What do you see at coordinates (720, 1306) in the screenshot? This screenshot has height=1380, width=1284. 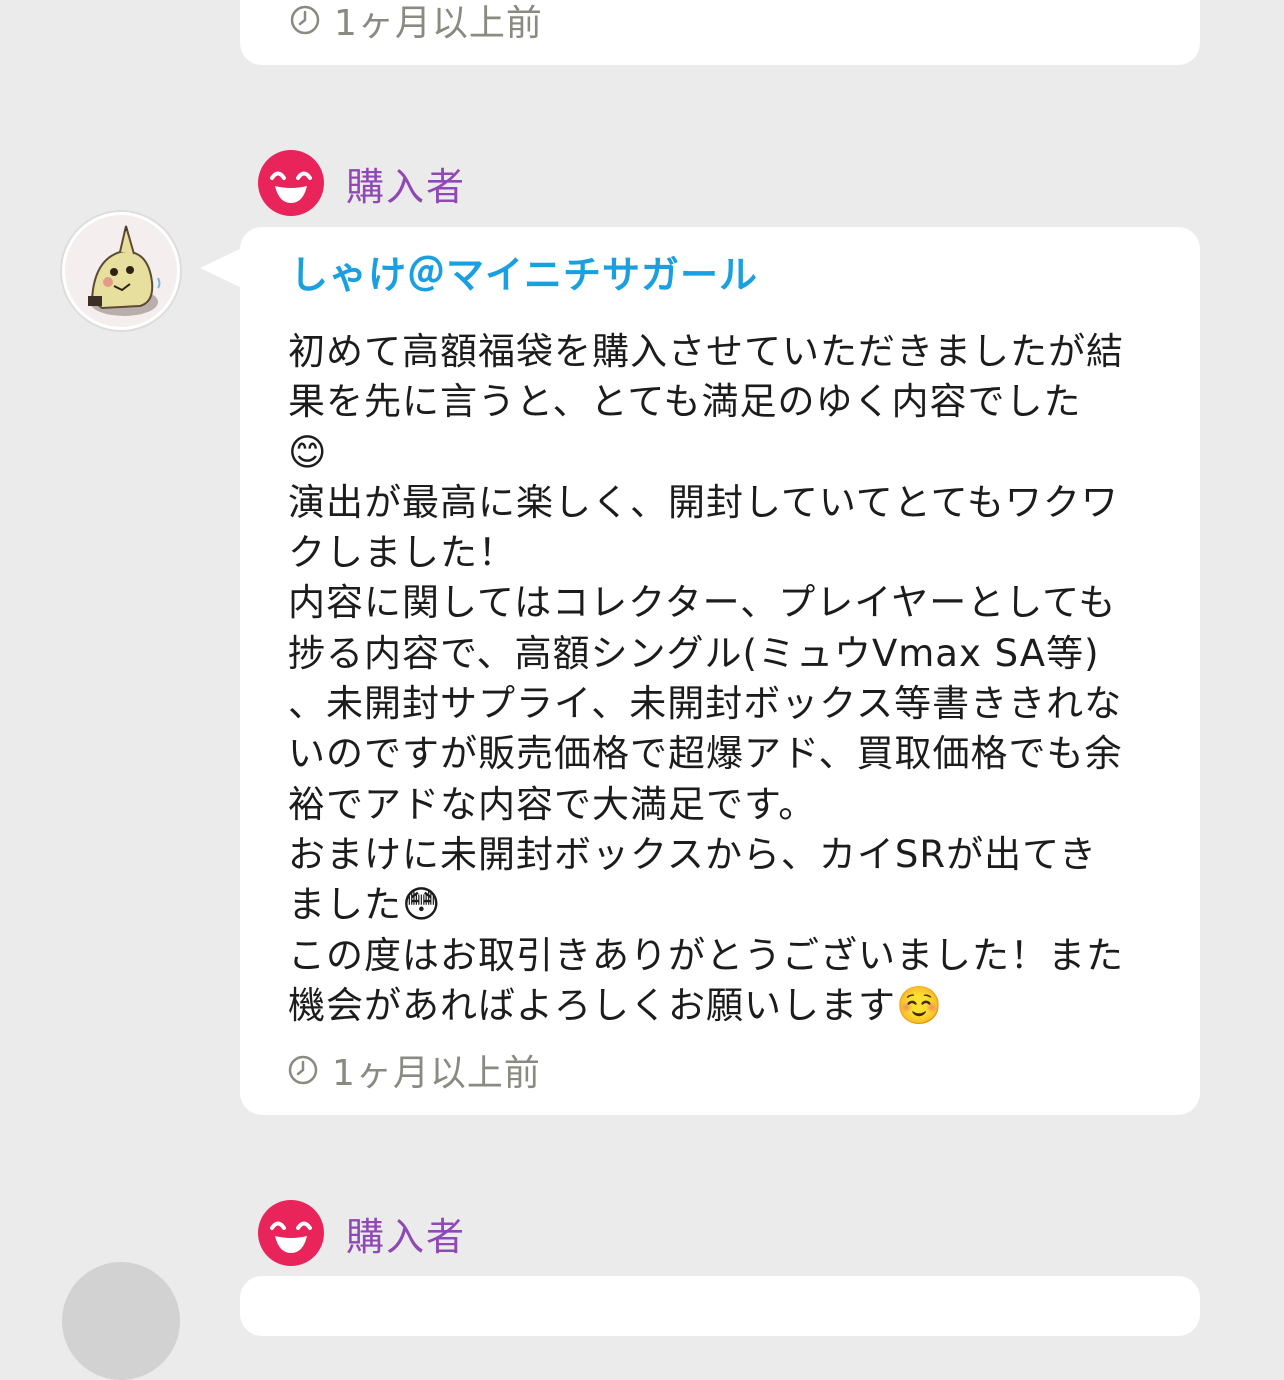 I see `next-review-card` at bounding box center [720, 1306].